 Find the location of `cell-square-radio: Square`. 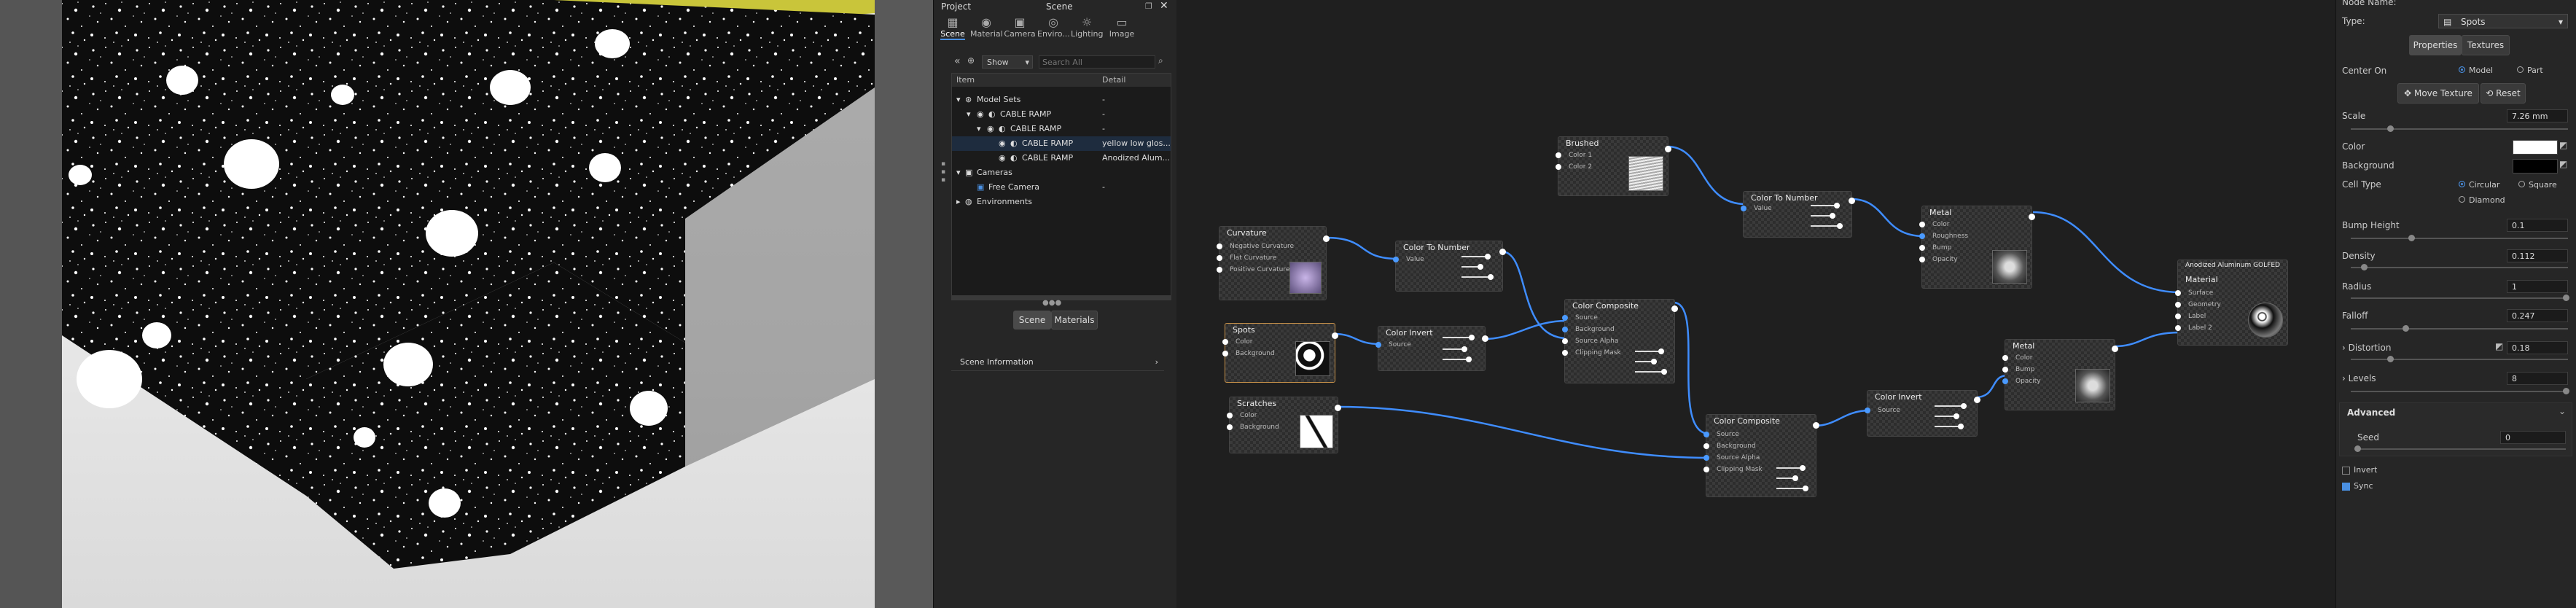

cell-square-radio: Square is located at coordinates (2537, 185).